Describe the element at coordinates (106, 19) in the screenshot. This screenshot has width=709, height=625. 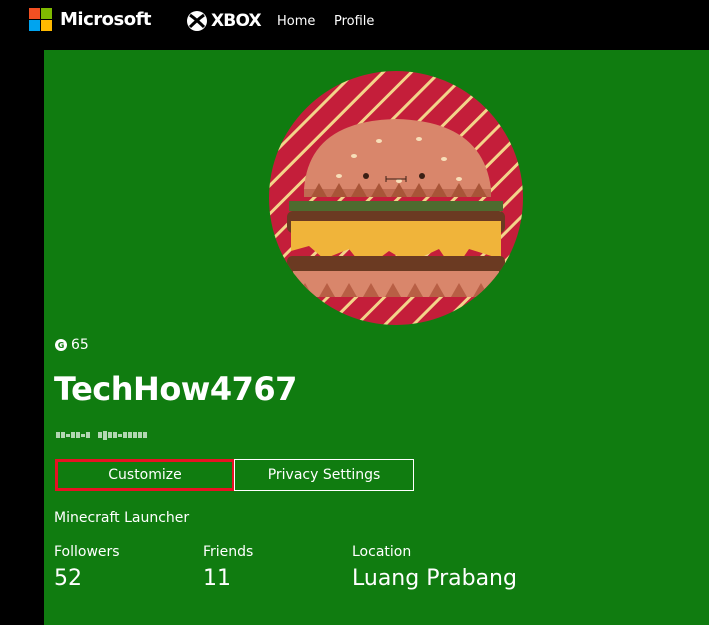
I see `microsoft-brand: Microsoft` at that location.